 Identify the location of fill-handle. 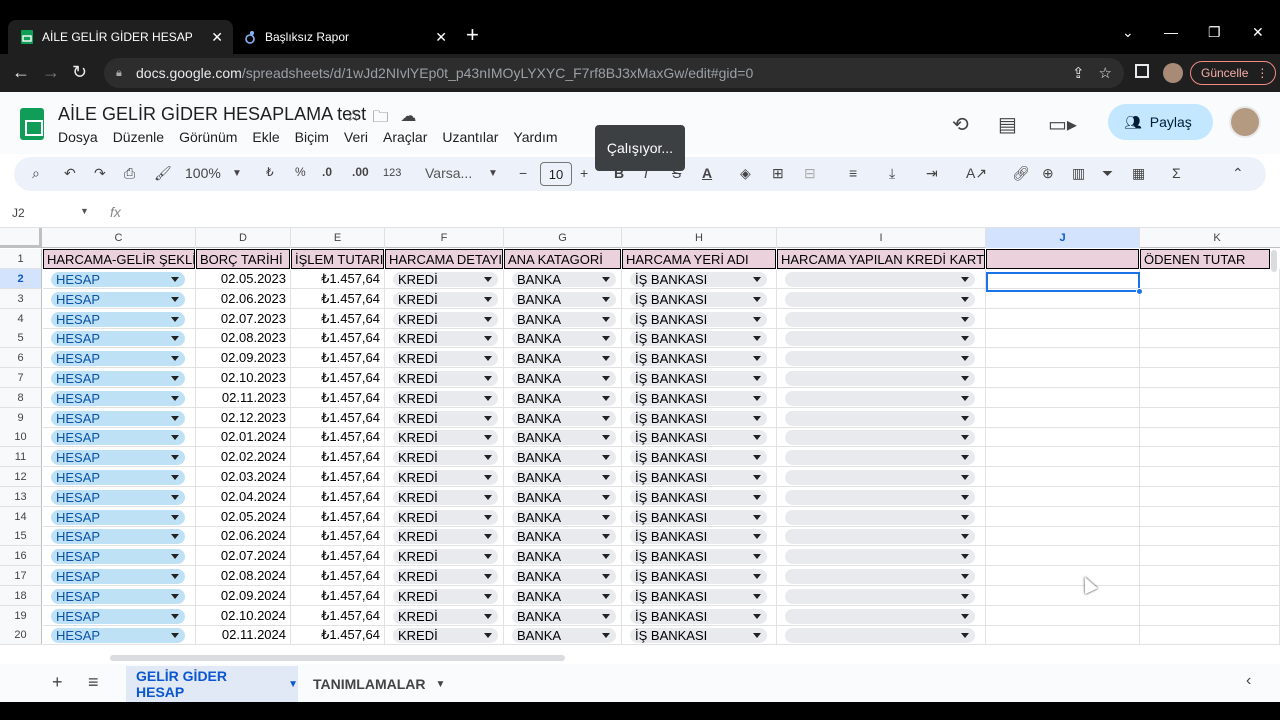
(1139, 291).